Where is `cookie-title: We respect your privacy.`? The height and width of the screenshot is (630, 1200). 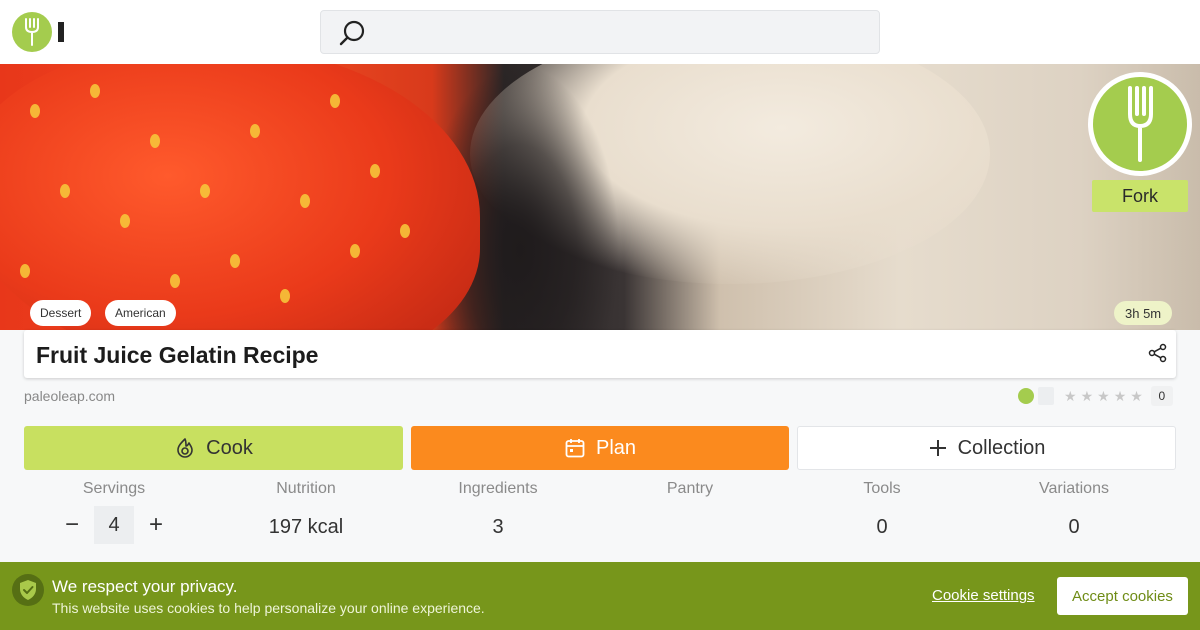 cookie-title: We respect your privacy. is located at coordinates (145, 586).